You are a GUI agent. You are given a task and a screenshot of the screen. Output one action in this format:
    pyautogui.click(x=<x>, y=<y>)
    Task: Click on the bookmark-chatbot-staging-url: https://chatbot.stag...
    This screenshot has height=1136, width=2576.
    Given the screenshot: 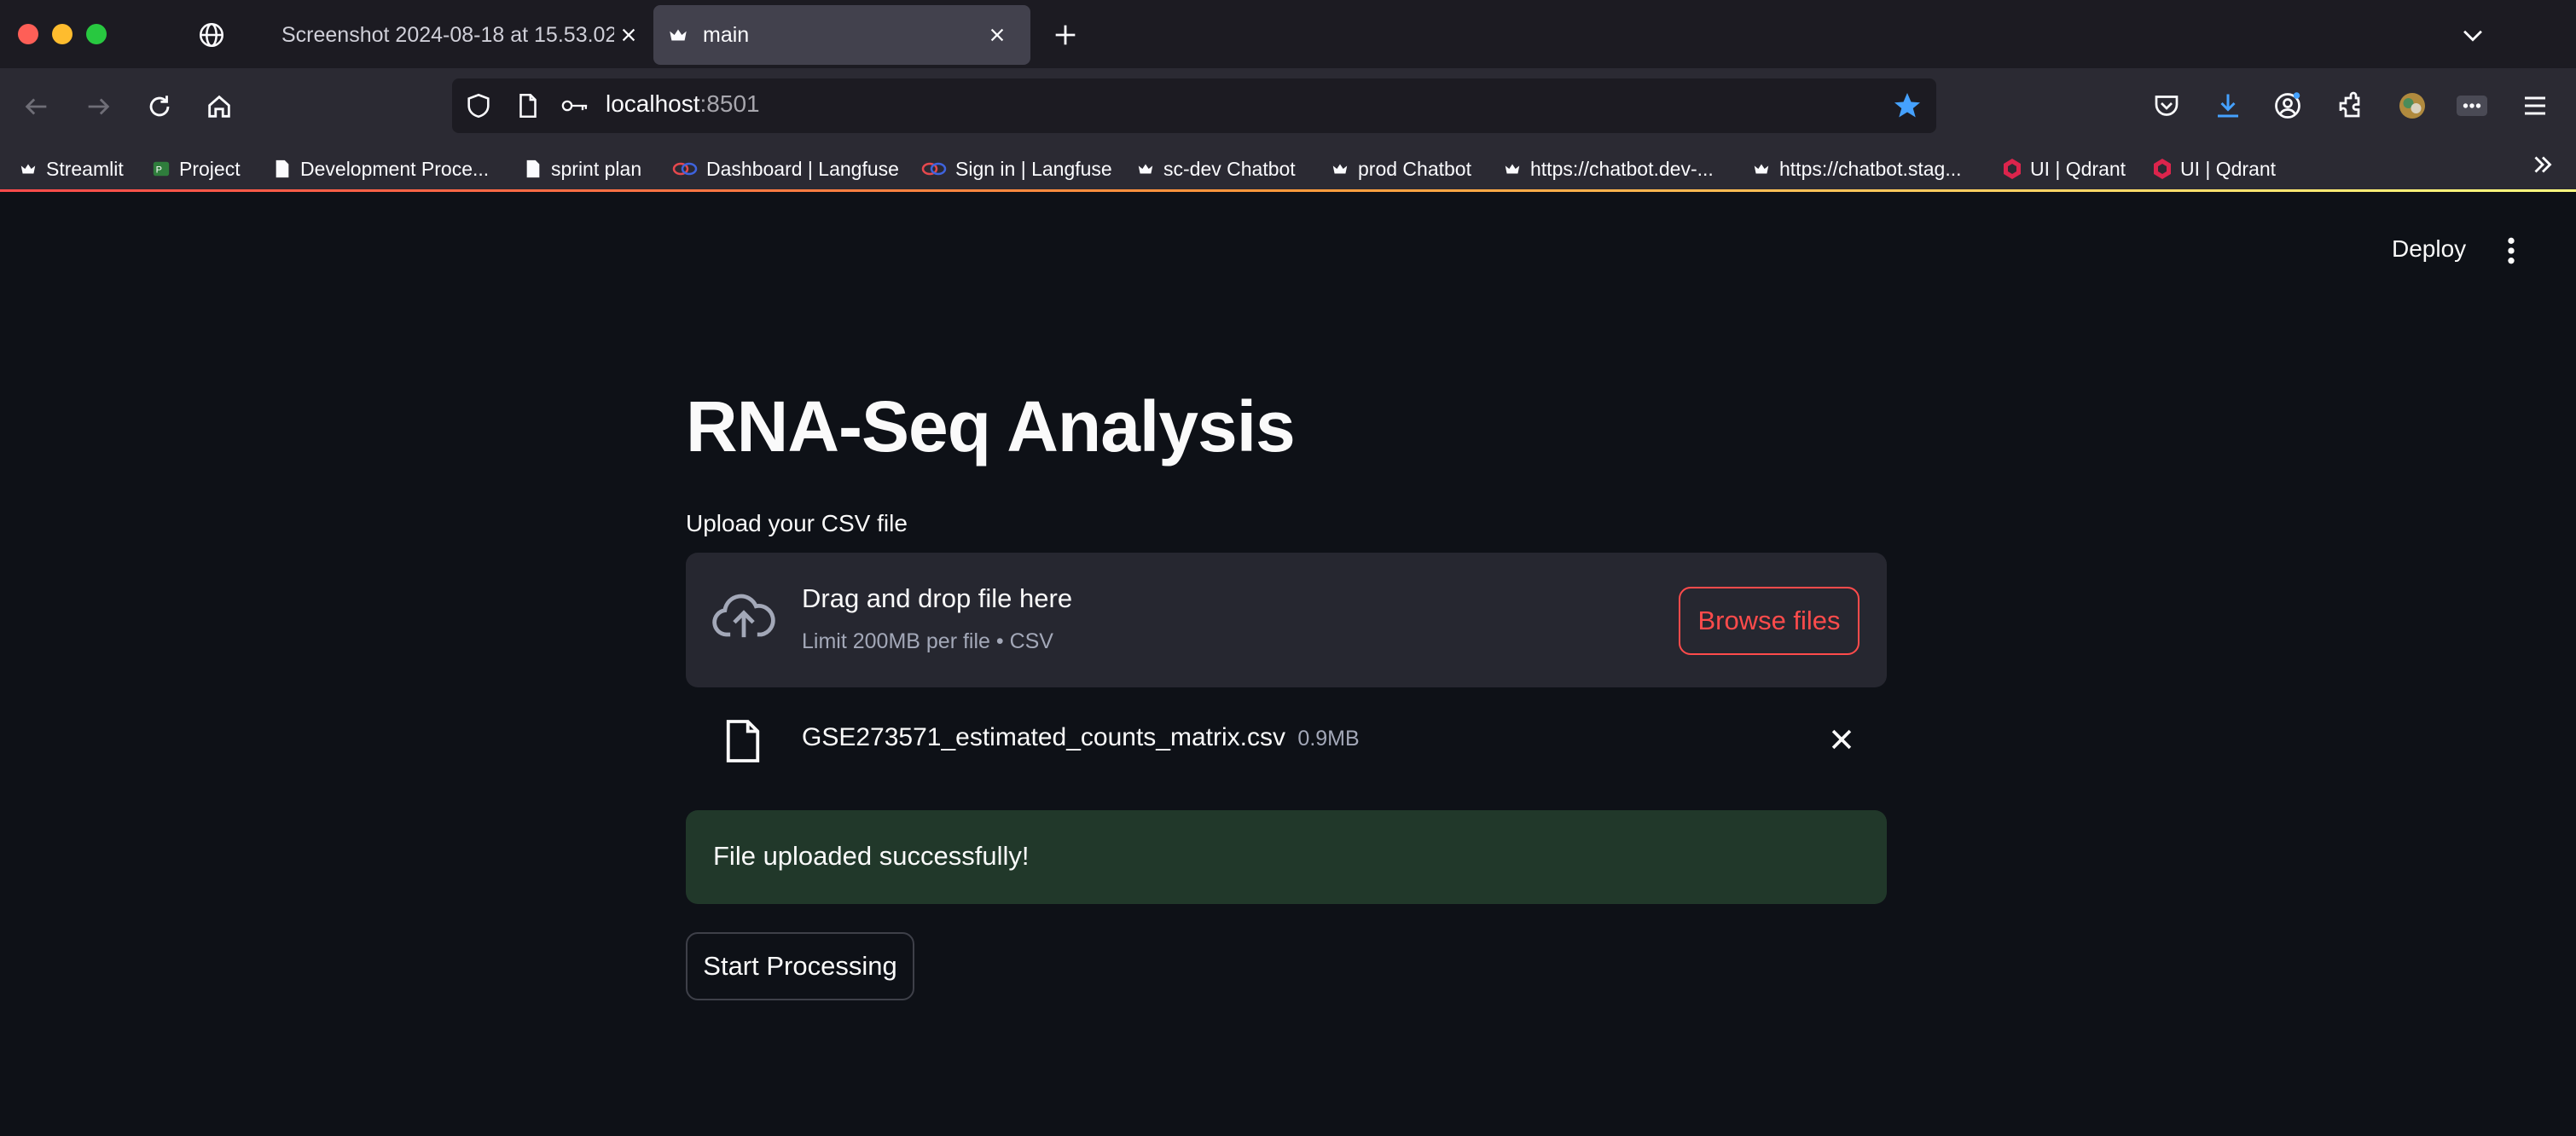 What is the action you would take?
    pyautogui.click(x=1857, y=169)
    